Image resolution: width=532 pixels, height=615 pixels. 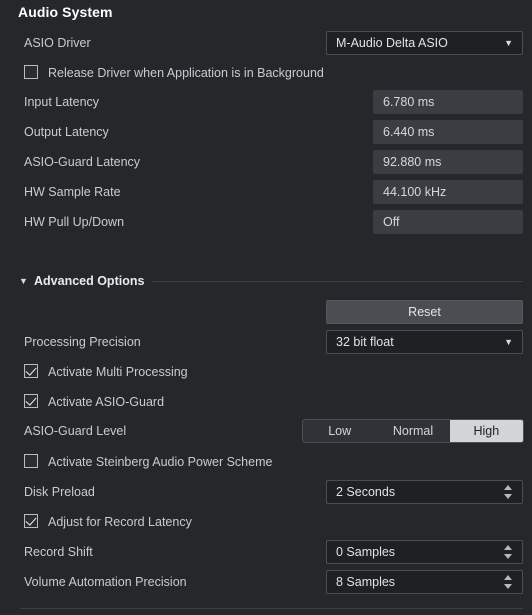 I want to click on asio-guard-label: Activate ASIO-Guard, so click(x=106, y=402).